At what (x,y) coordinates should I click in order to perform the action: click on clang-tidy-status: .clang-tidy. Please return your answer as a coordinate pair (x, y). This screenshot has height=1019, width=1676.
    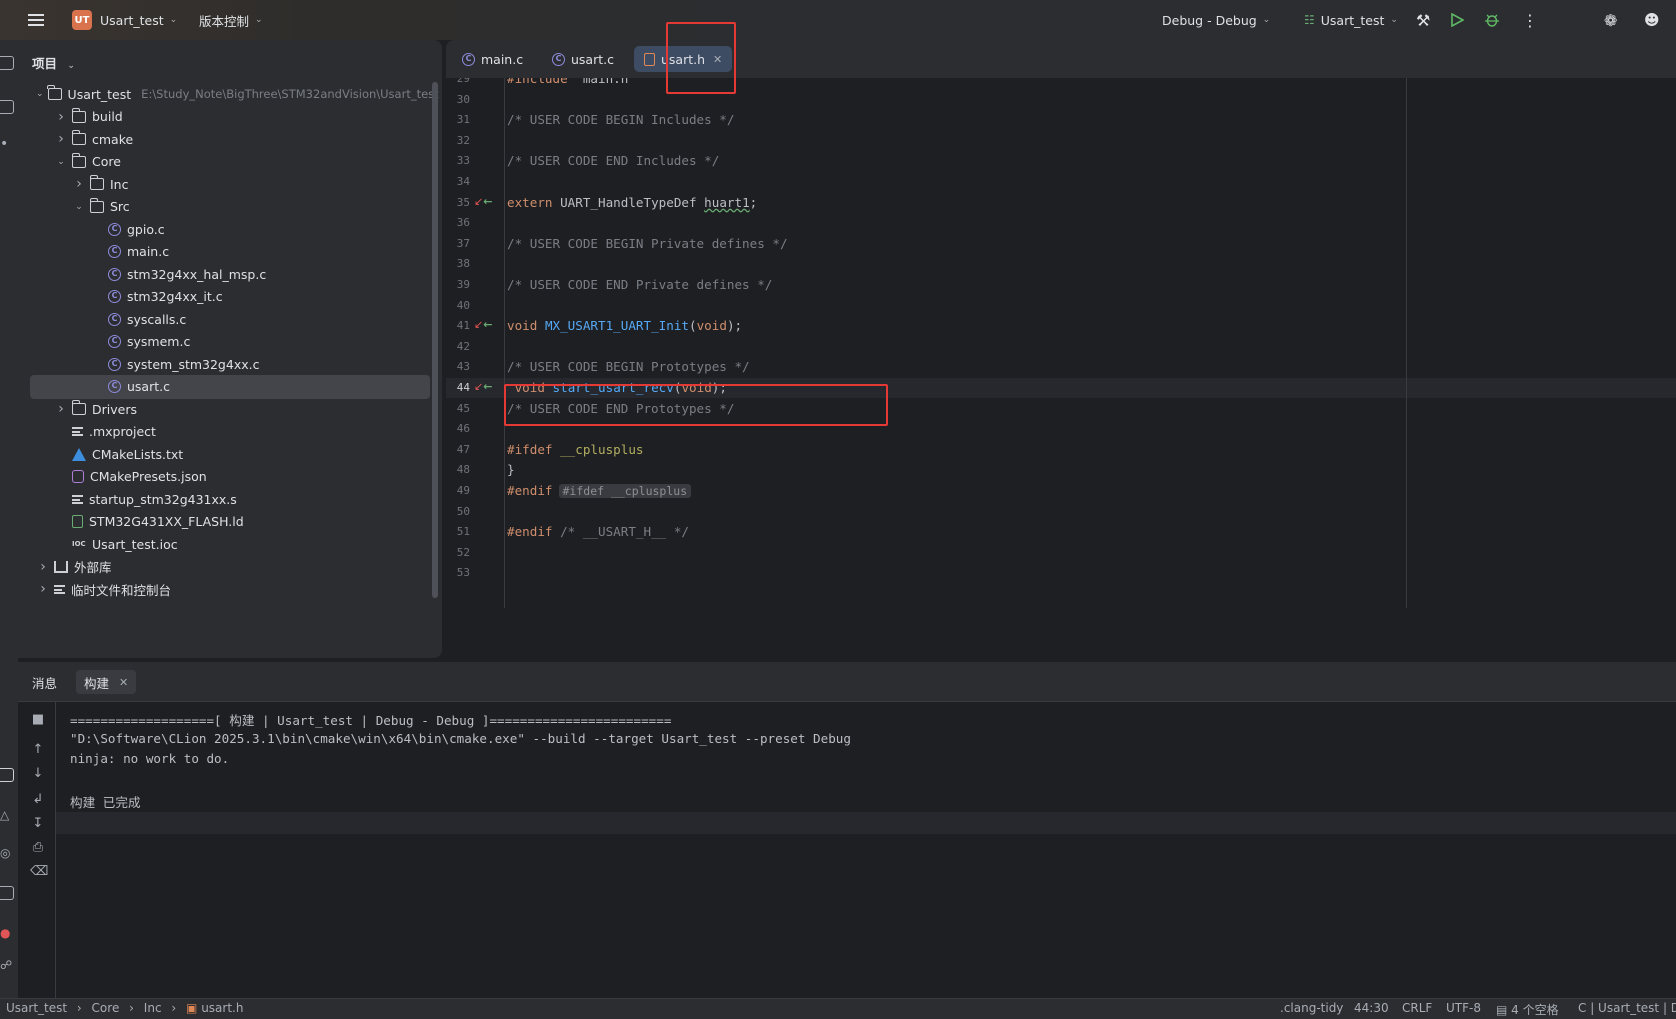
    Looking at the image, I should click on (1311, 1008).